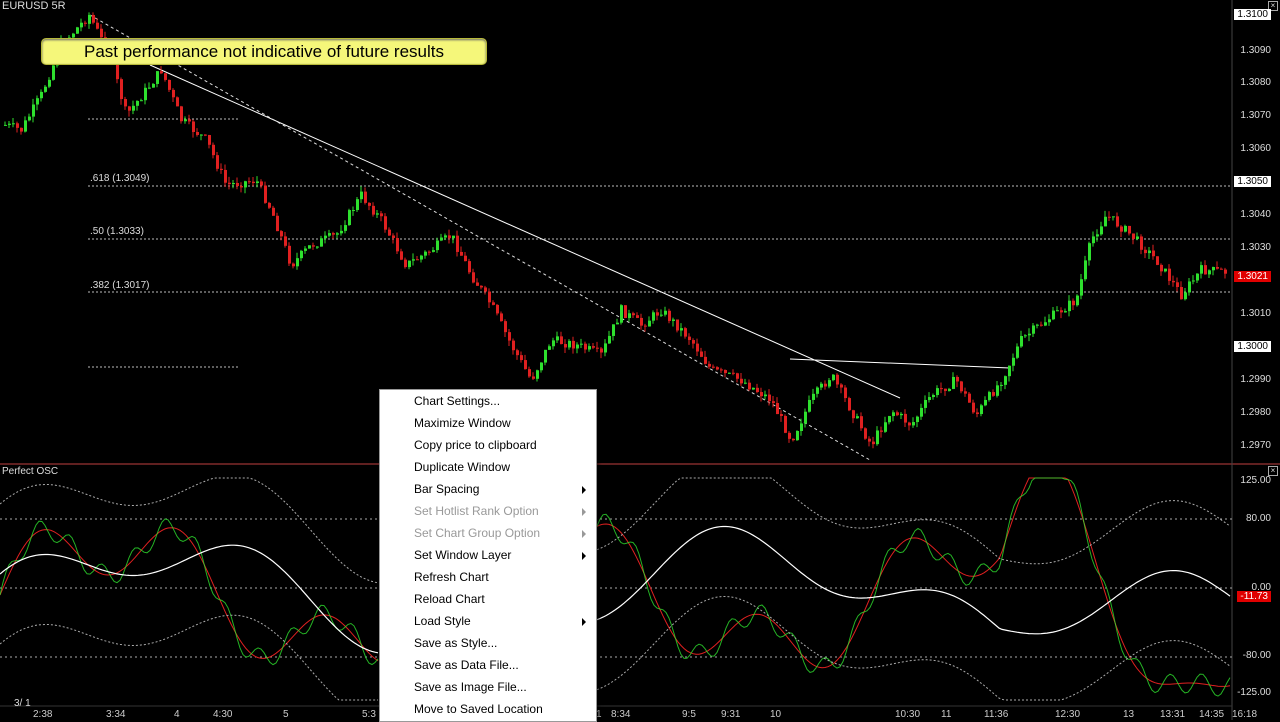 The height and width of the screenshot is (722, 1280). I want to click on menu-item-duplicate-window: Duplicate Window, so click(488, 467).